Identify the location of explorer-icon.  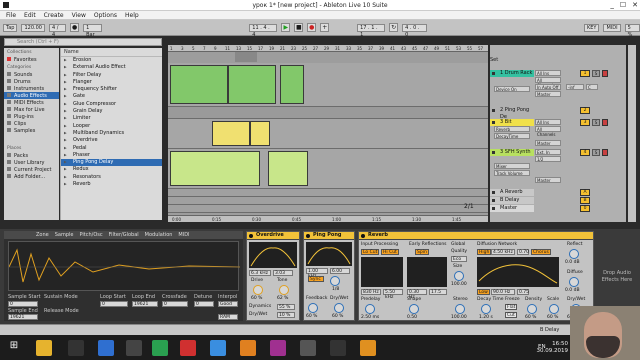
(44, 348).